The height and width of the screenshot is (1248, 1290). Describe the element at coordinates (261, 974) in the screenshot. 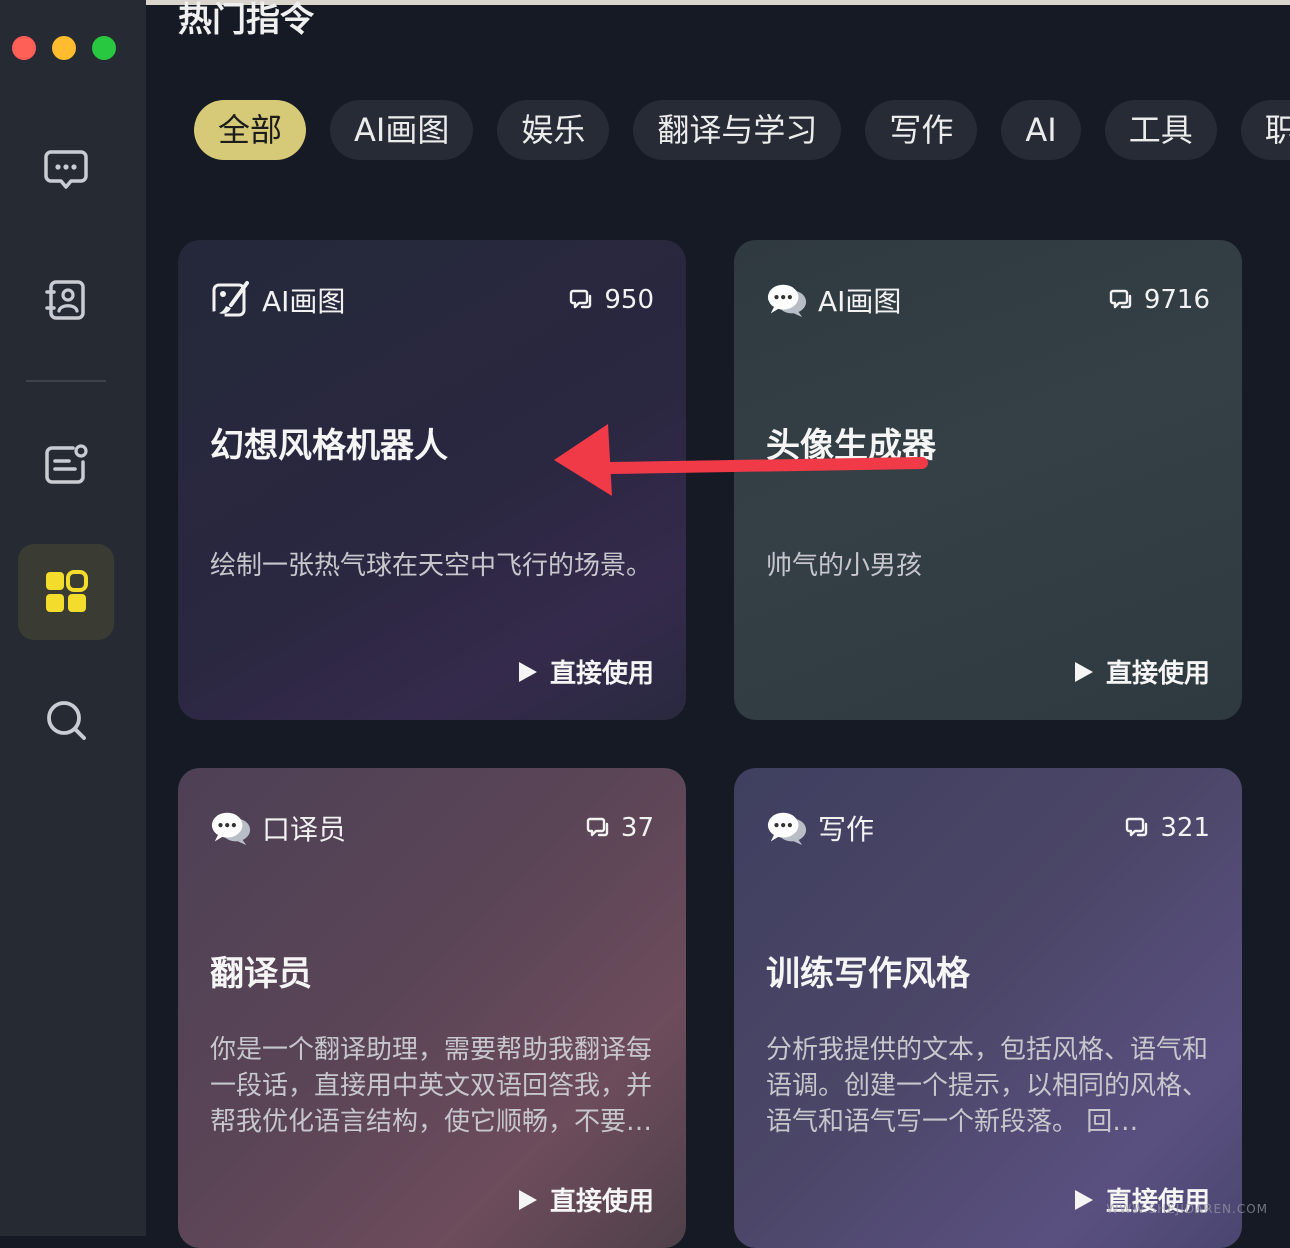

I see `card-title: 翻译员` at that location.